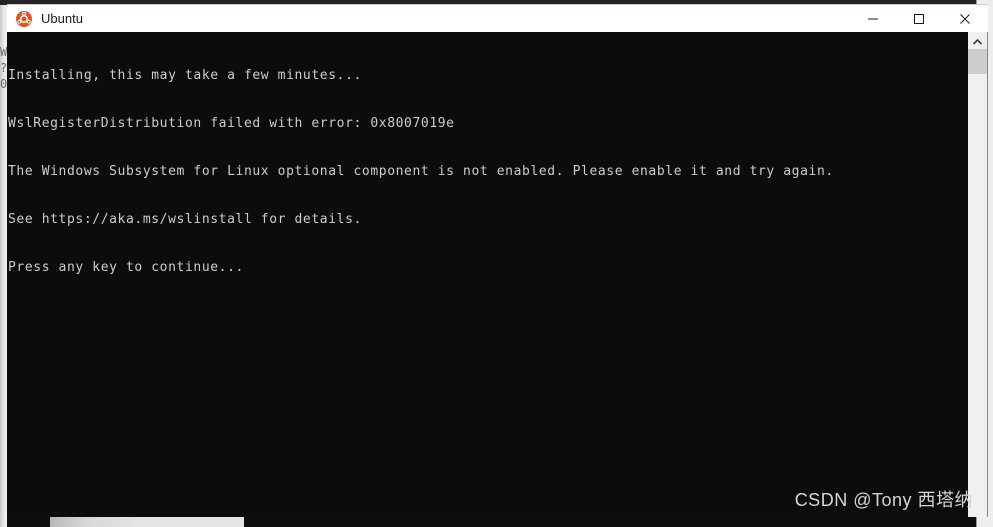 The width and height of the screenshot is (993, 527). I want to click on window-titlebar: Ubuntu, so click(497, 18).